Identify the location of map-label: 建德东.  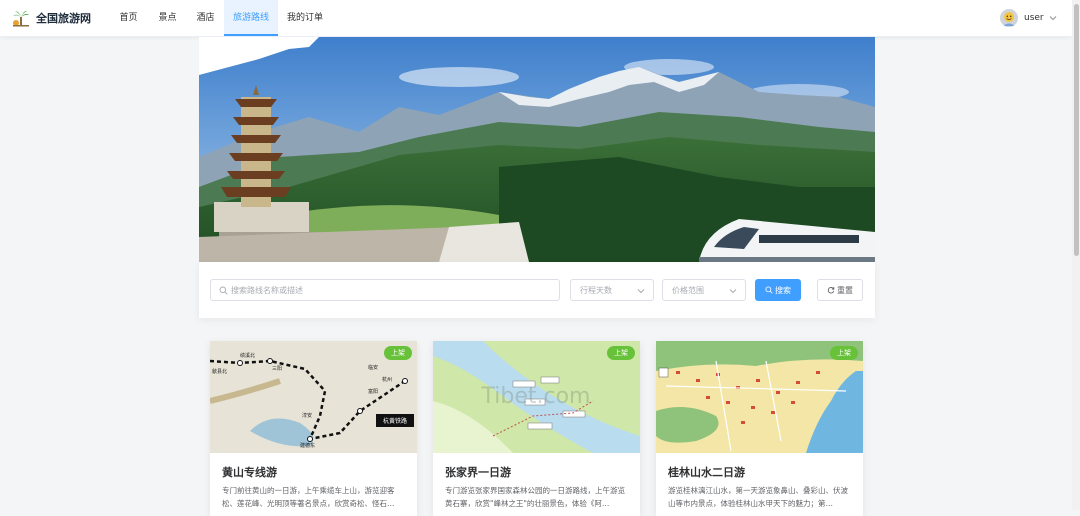
(307, 445).